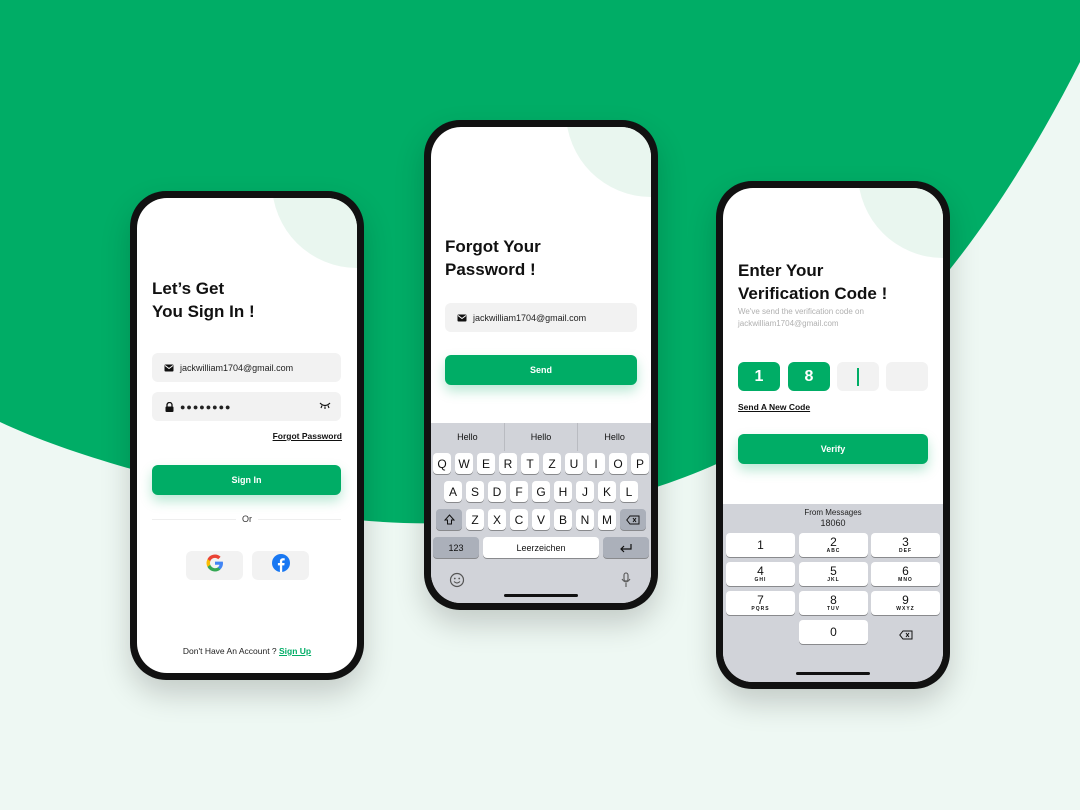  I want to click on send-button: Send, so click(541, 370).